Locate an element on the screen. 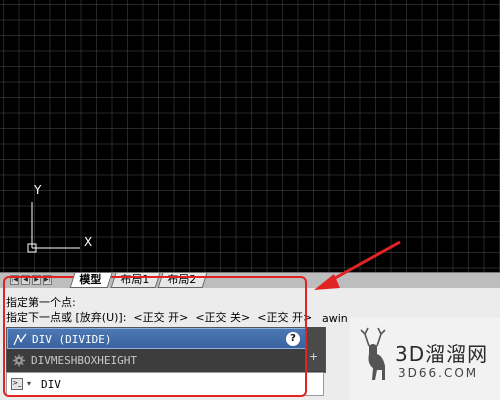 The image size is (500, 400). tab-layout1-label: 布局1 is located at coordinates (135, 279).